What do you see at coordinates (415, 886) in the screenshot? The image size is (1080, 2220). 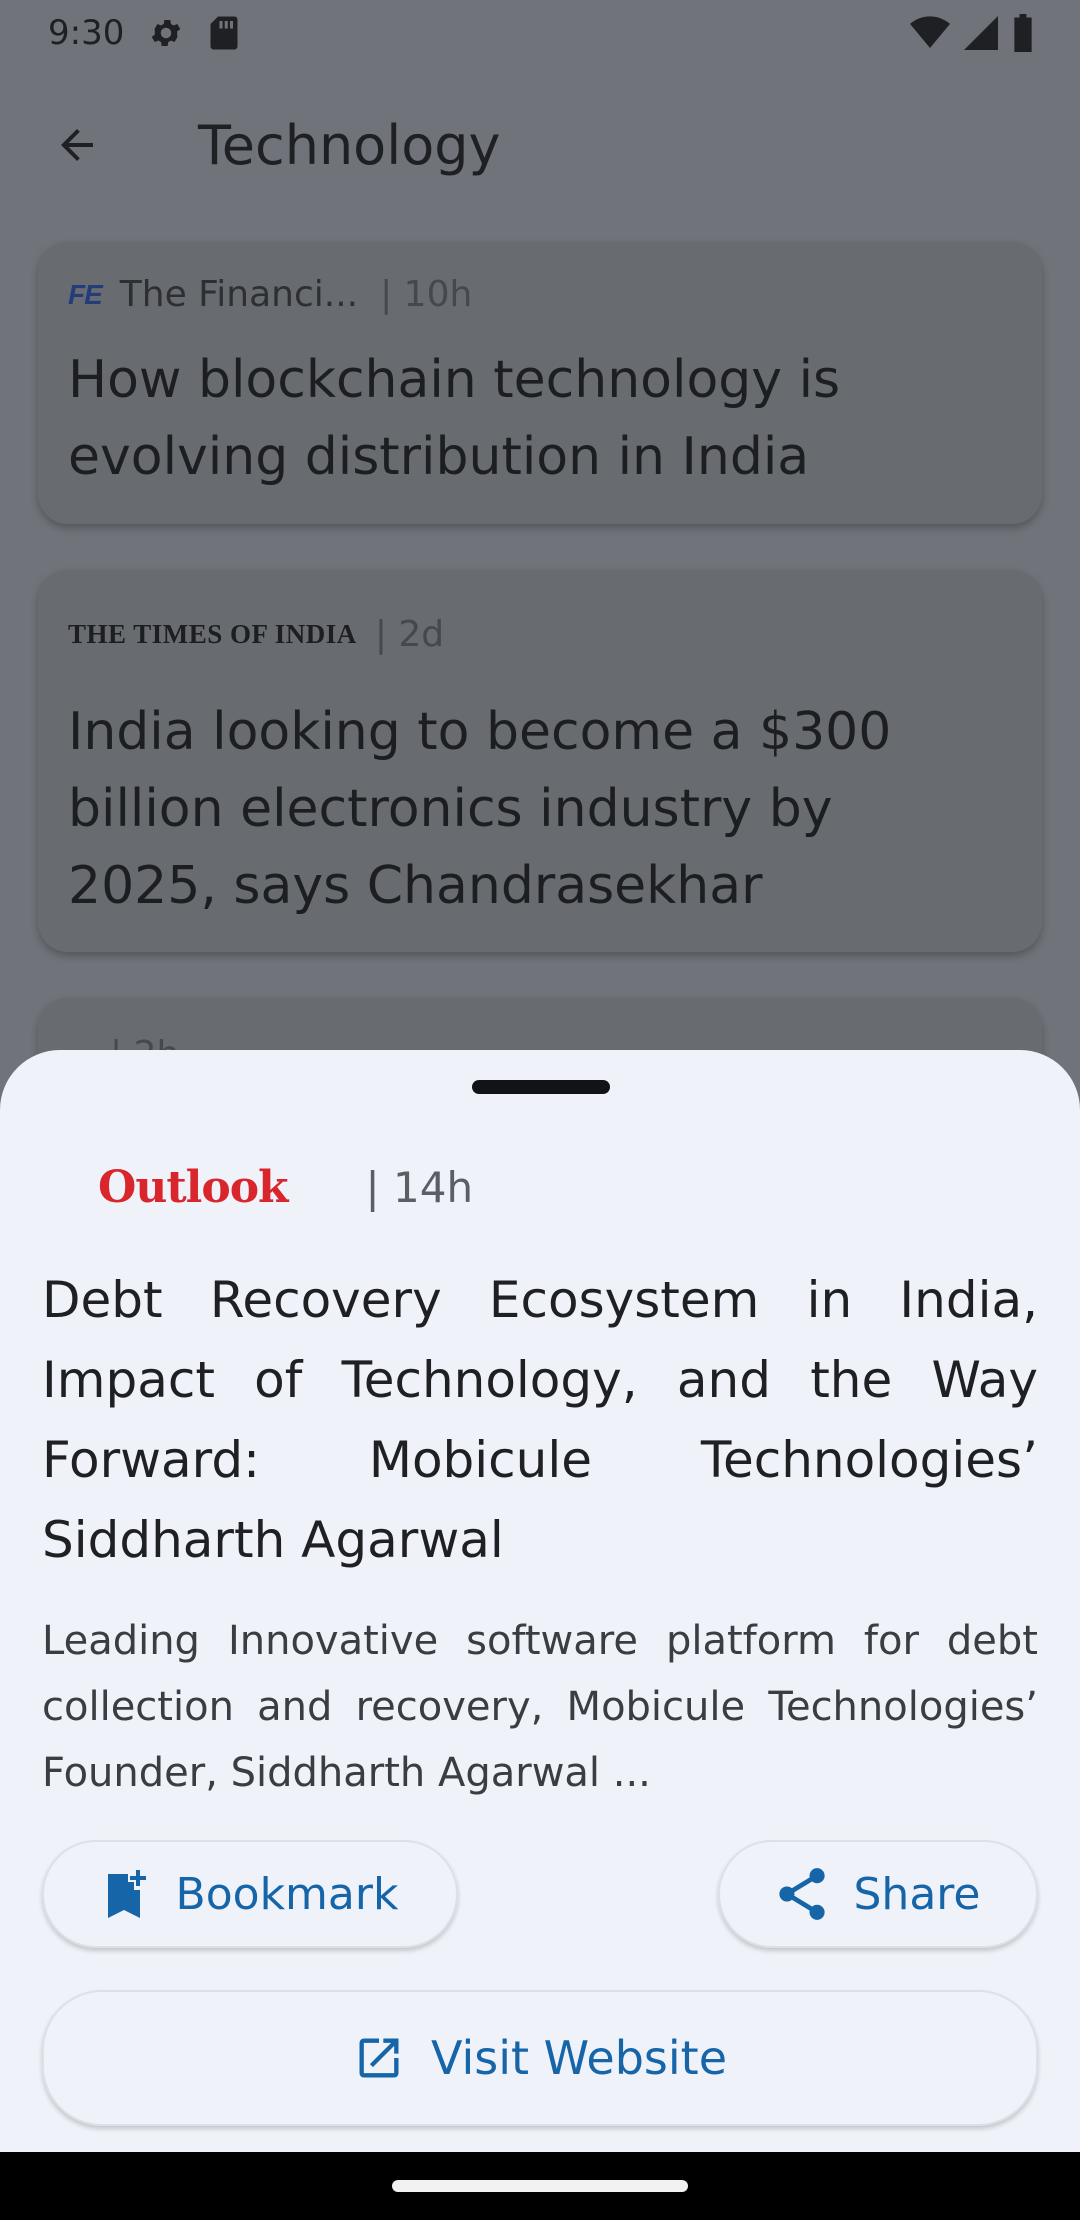 I see `headline-line: 2025, says Chandrasekhar` at bounding box center [415, 886].